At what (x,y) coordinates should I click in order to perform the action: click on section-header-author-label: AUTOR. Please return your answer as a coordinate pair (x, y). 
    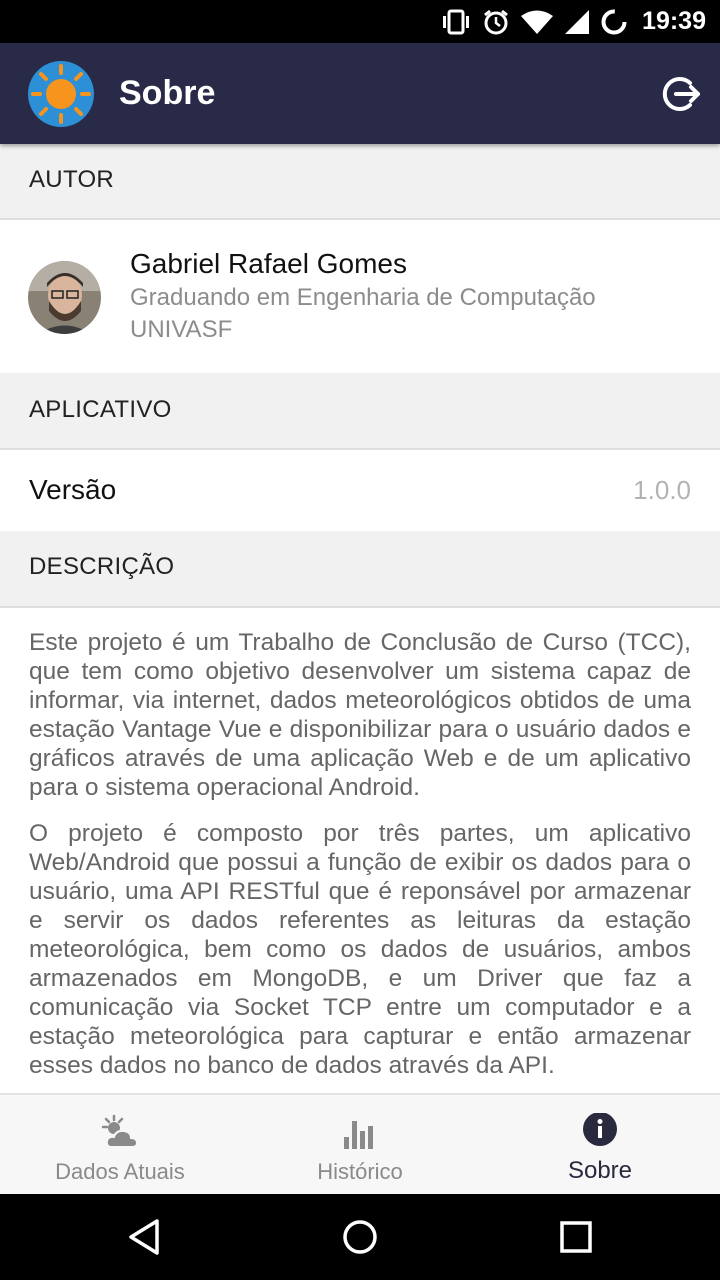
    Looking at the image, I should click on (72, 179).